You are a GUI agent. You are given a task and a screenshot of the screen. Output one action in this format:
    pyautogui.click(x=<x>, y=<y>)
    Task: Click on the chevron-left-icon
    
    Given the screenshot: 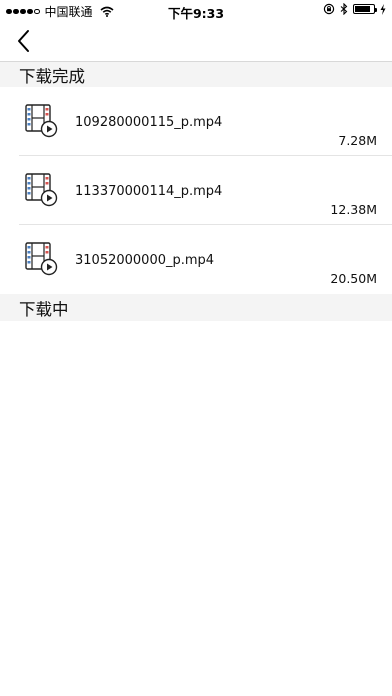 What is the action you would take?
    pyautogui.click(x=23, y=41)
    